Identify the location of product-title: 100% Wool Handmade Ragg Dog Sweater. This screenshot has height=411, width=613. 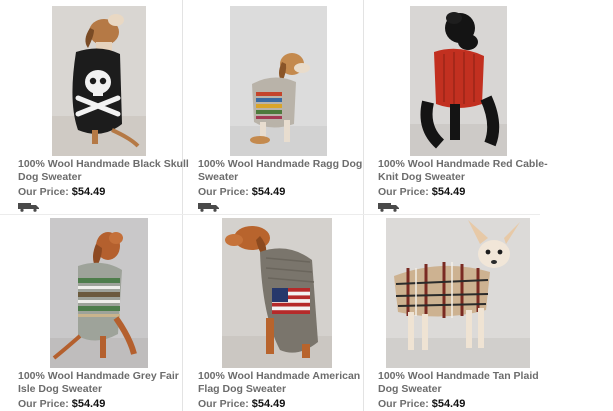
(286, 171).